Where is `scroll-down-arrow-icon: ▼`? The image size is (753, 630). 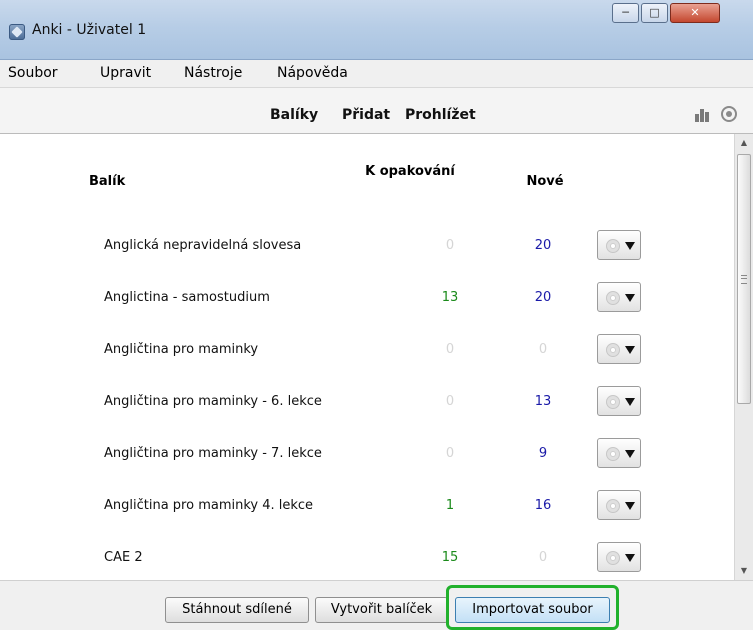
scroll-down-arrow-icon: ▼ is located at coordinates (744, 571).